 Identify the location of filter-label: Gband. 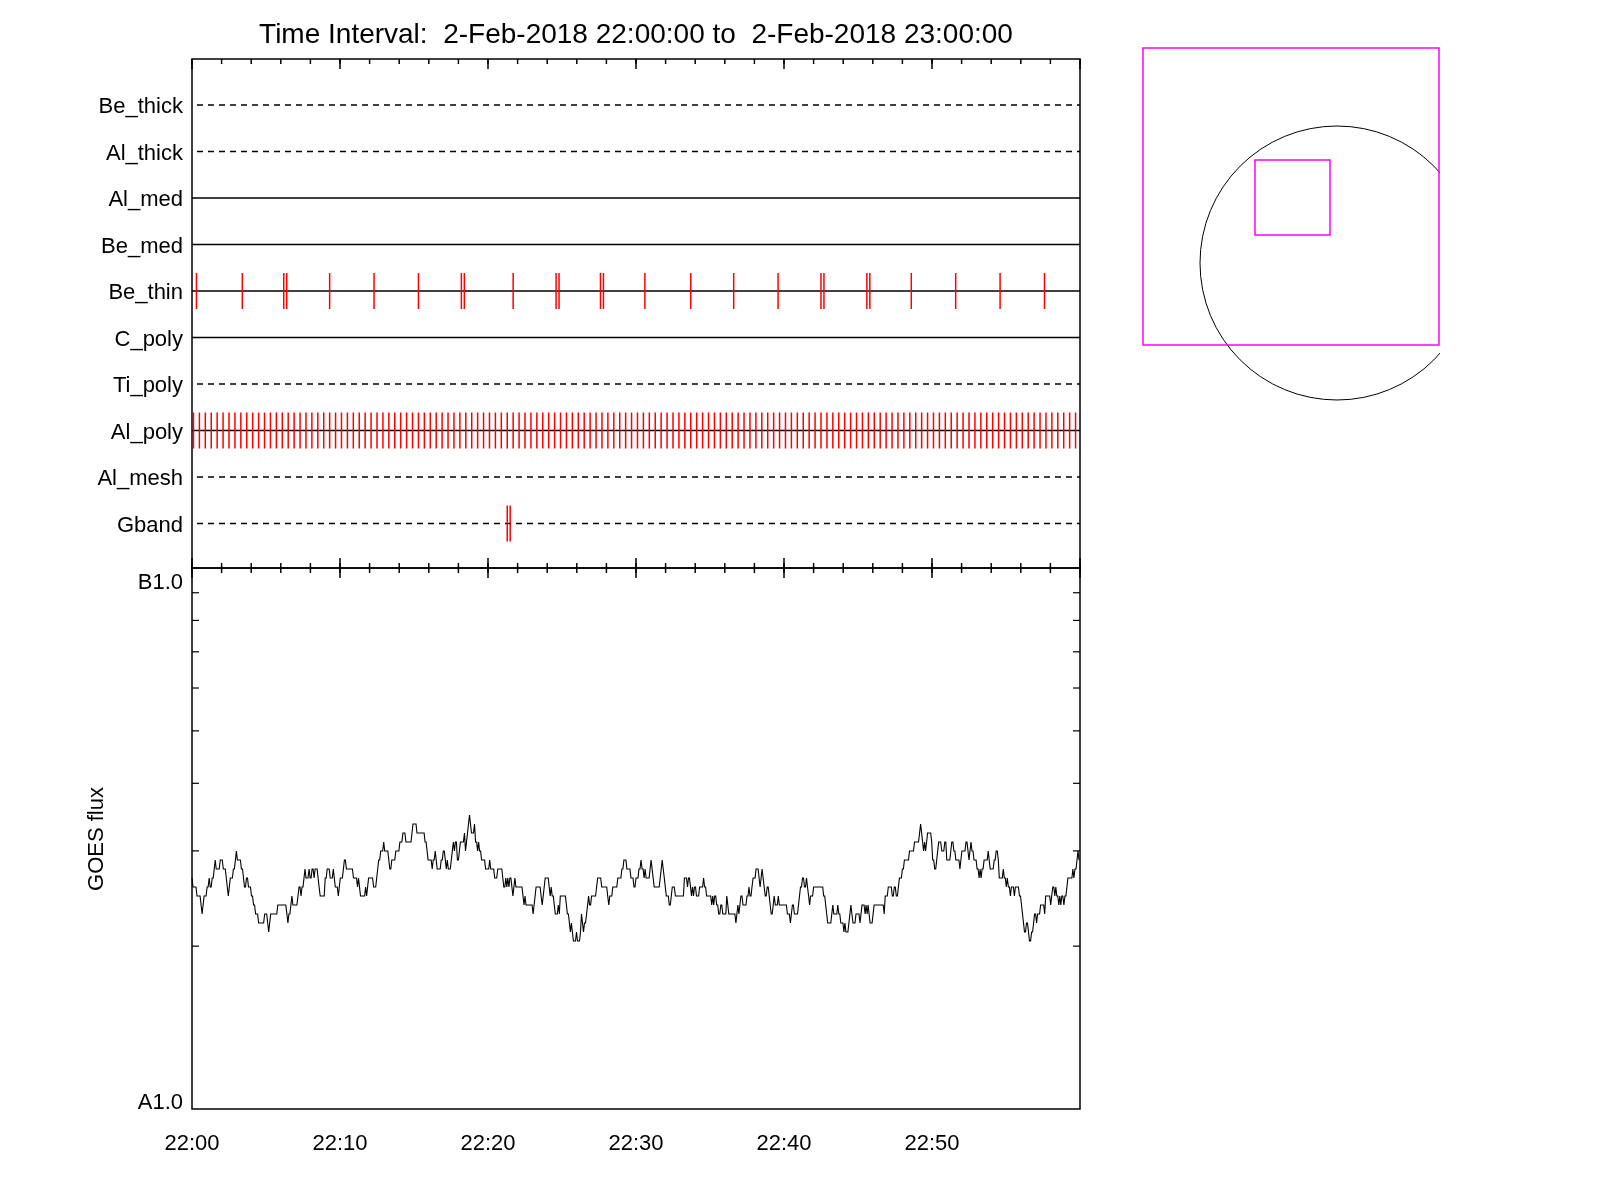
(149, 524).